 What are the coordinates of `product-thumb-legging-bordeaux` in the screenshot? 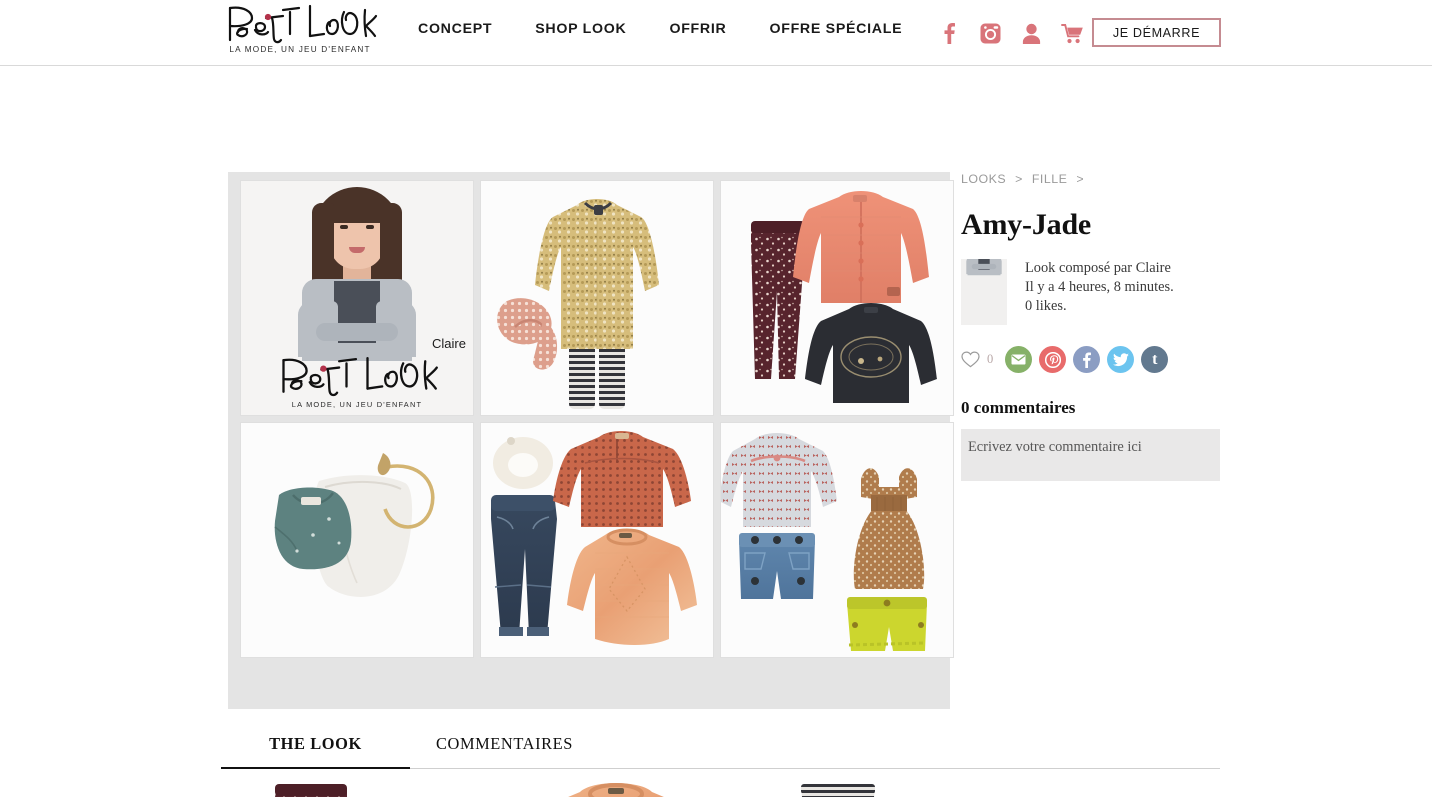 It's located at (352, 781).